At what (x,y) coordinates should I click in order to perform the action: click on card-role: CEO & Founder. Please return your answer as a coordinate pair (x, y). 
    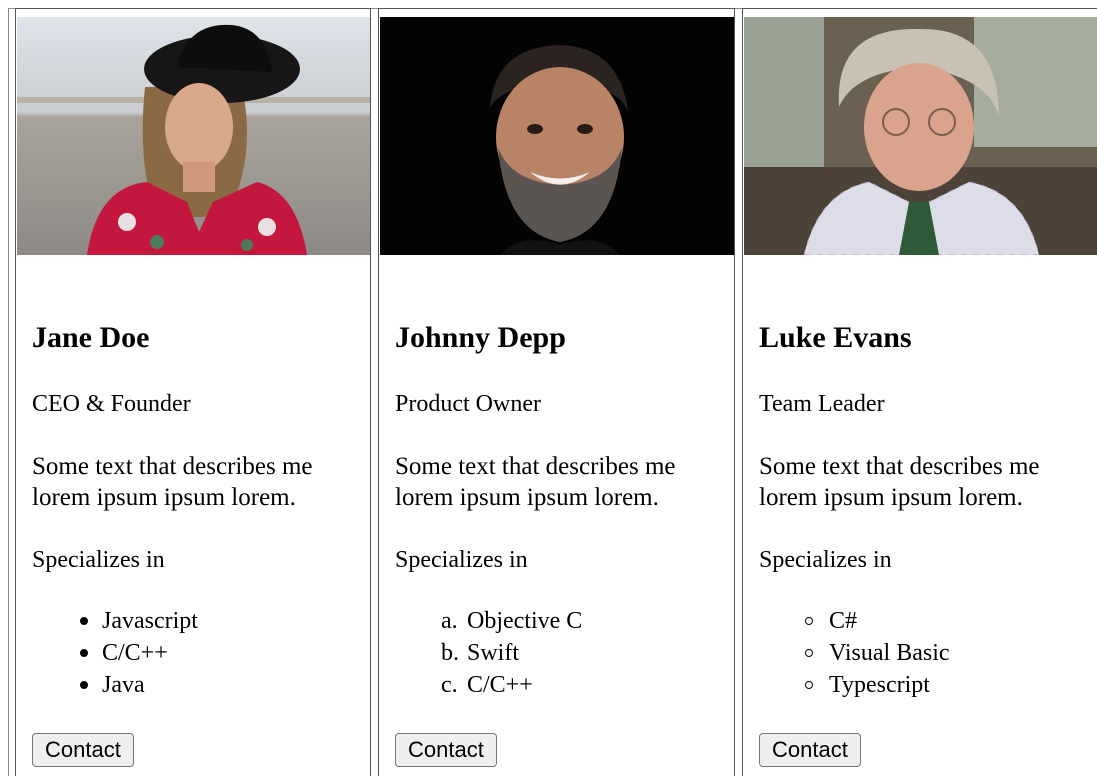
    Looking at the image, I should click on (111, 404).